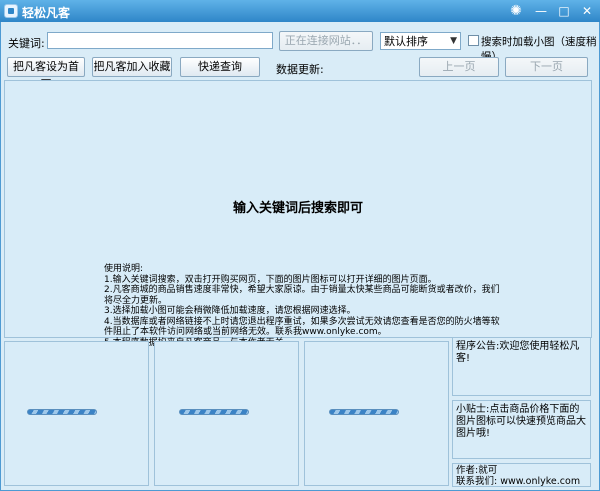 Image resolution: width=600 pixels, height=491 pixels. I want to click on window-title: 轻松凡客, so click(46, 13).